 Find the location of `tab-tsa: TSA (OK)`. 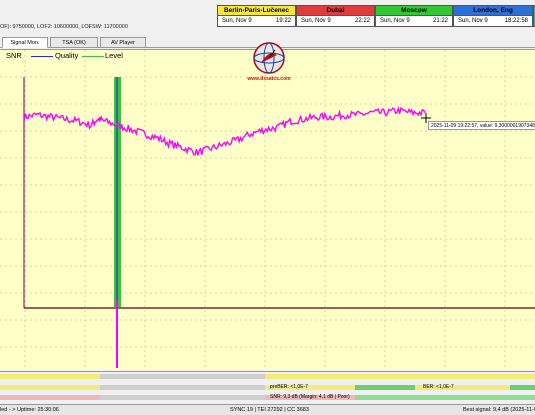

tab-tsa: TSA (OK) is located at coordinates (74, 42).